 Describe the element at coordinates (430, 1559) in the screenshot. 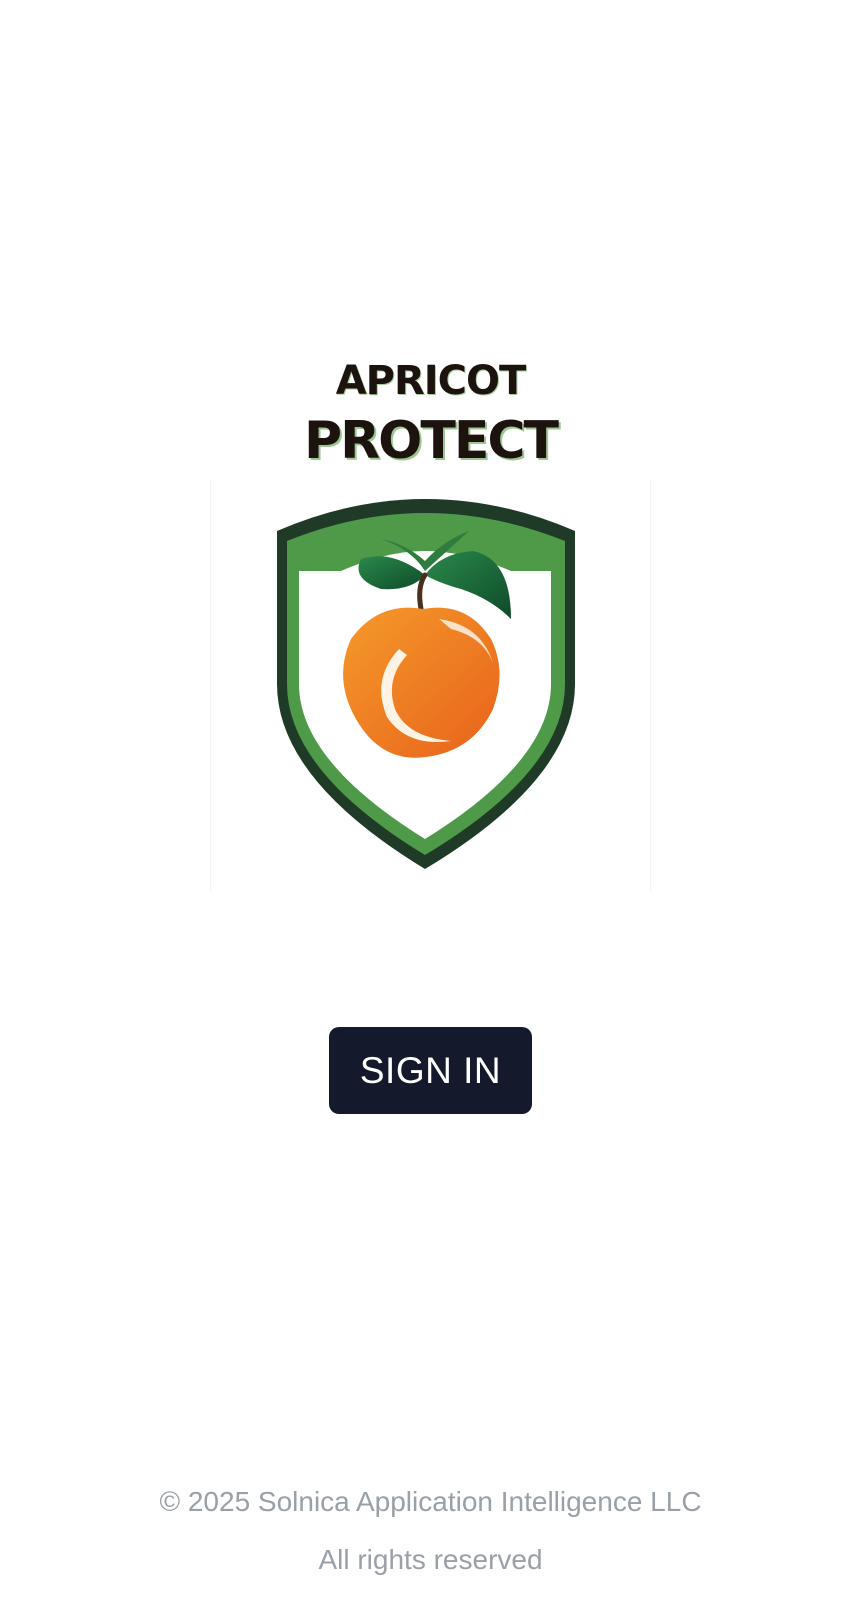

I see `rights-text: All rights reserved` at that location.